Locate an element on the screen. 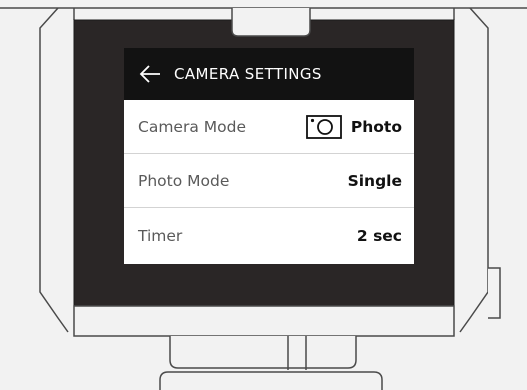 The image size is (527, 390). mount-base is located at coordinates (271, 380).